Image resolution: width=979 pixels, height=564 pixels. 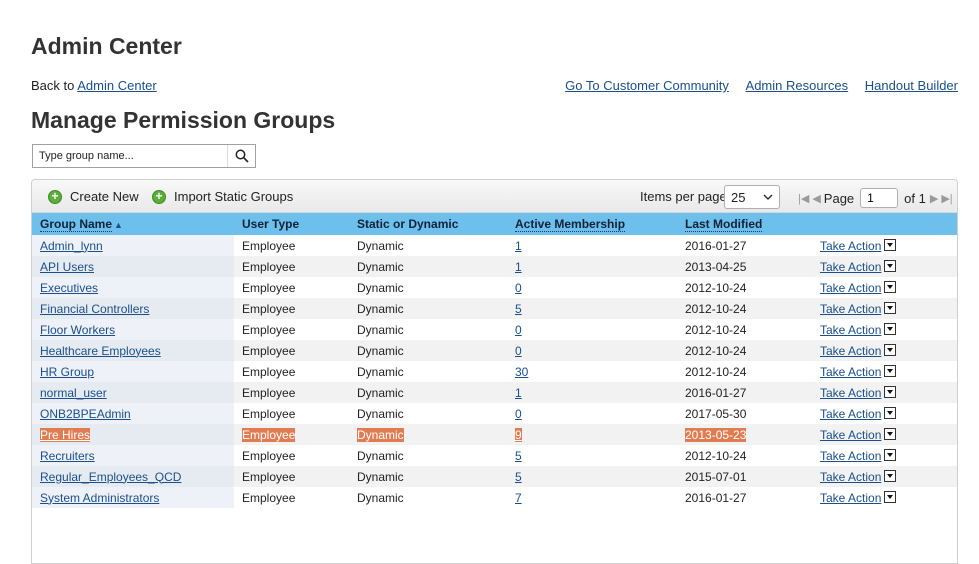 What do you see at coordinates (744, 224) in the screenshot?
I see `col-last-modified: Last Modified` at bounding box center [744, 224].